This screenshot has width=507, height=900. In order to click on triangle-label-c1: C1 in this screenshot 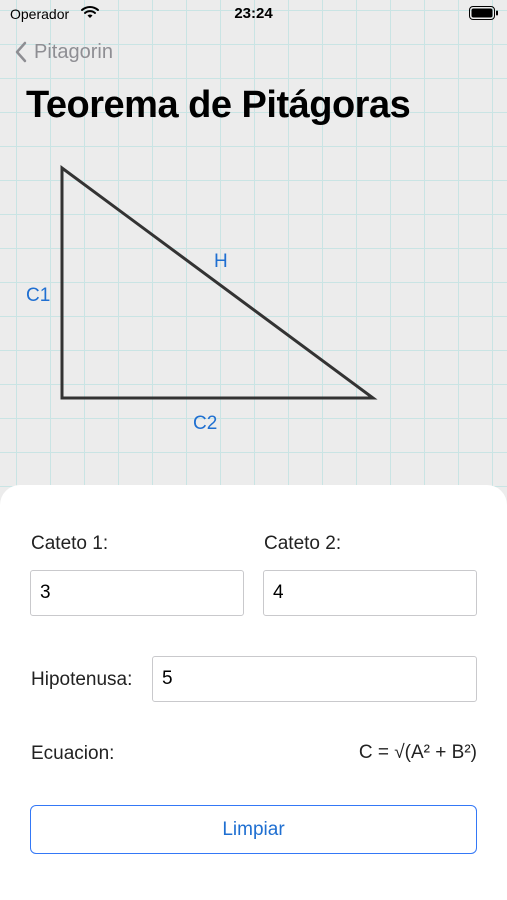, I will do `click(38, 295)`.